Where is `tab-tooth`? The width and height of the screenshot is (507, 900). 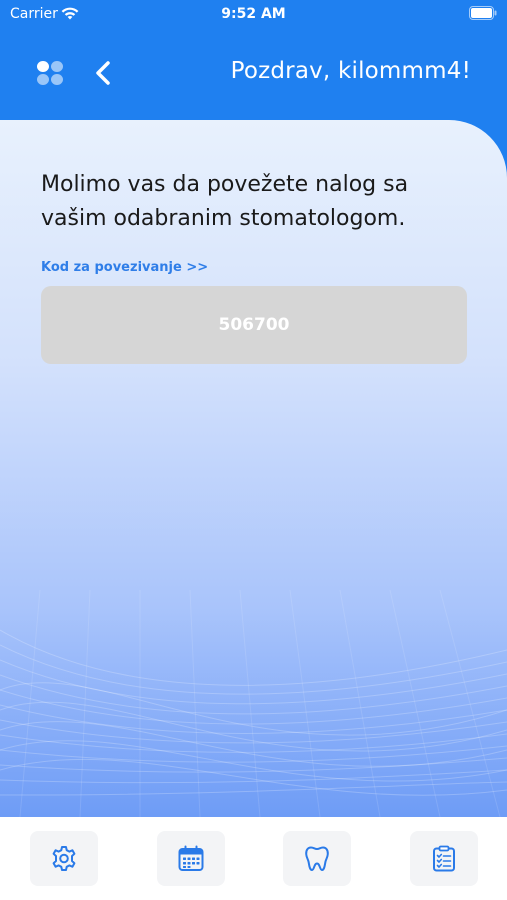
tab-tooth is located at coordinates (317, 858).